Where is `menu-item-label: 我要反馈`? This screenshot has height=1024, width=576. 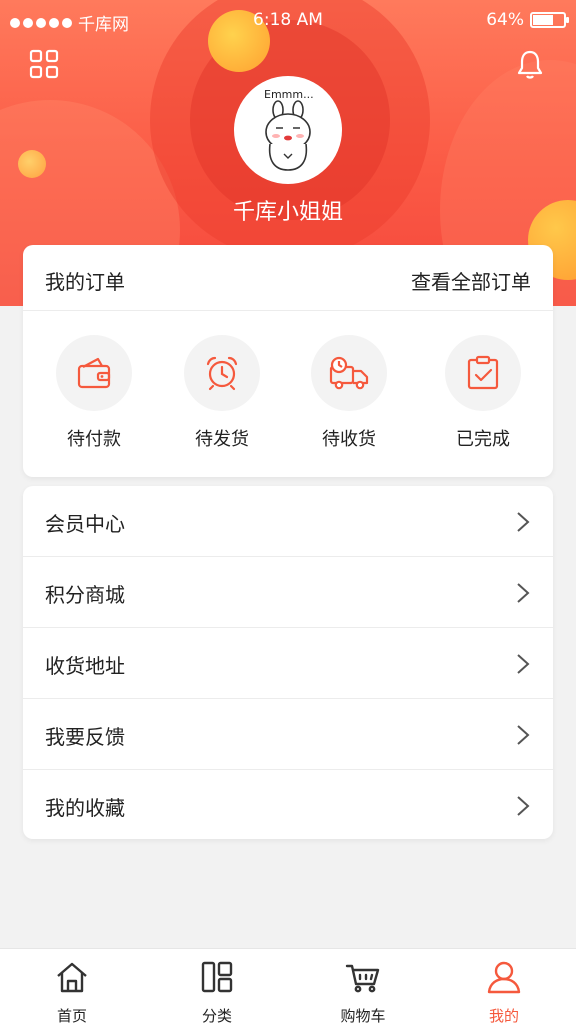 menu-item-label: 我要反馈 is located at coordinates (85, 737).